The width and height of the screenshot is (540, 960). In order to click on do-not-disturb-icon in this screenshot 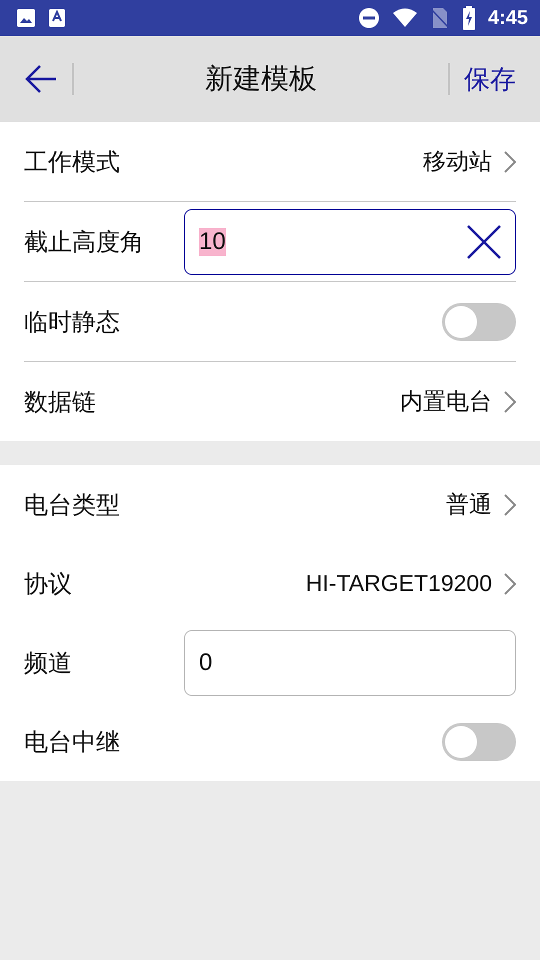, I will do `click(369, 18)`.